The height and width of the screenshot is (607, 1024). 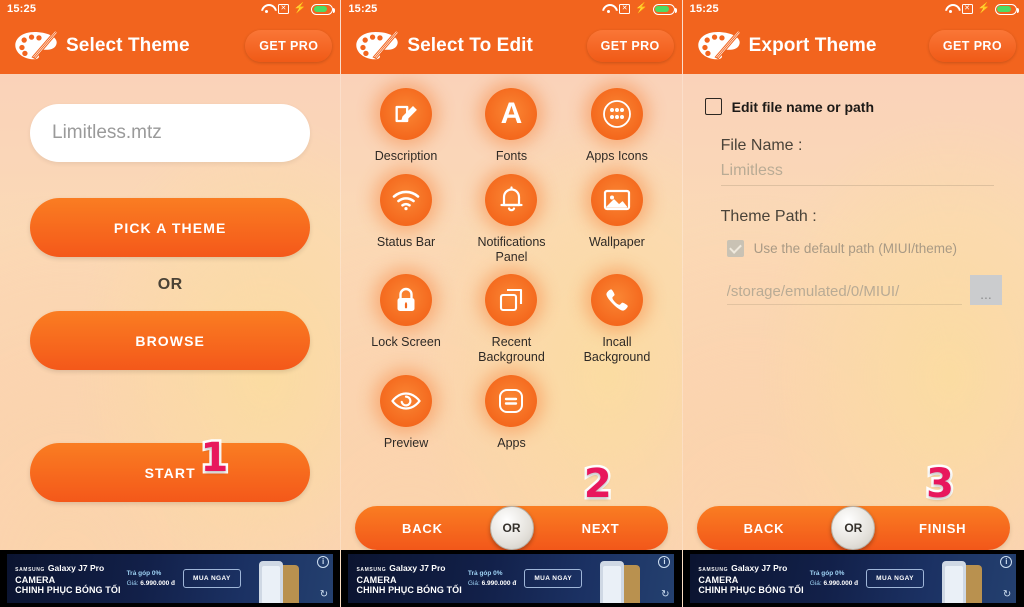 I want to click on grid-item-incall-background: Incall Background, so click(x=616, y=323).